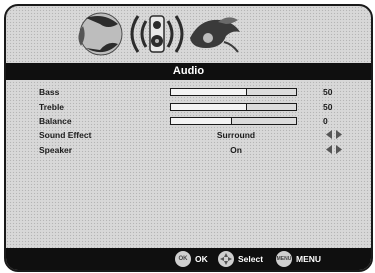 The image size is (375, 273). I want to click on balance-slider, so click(233, 121).